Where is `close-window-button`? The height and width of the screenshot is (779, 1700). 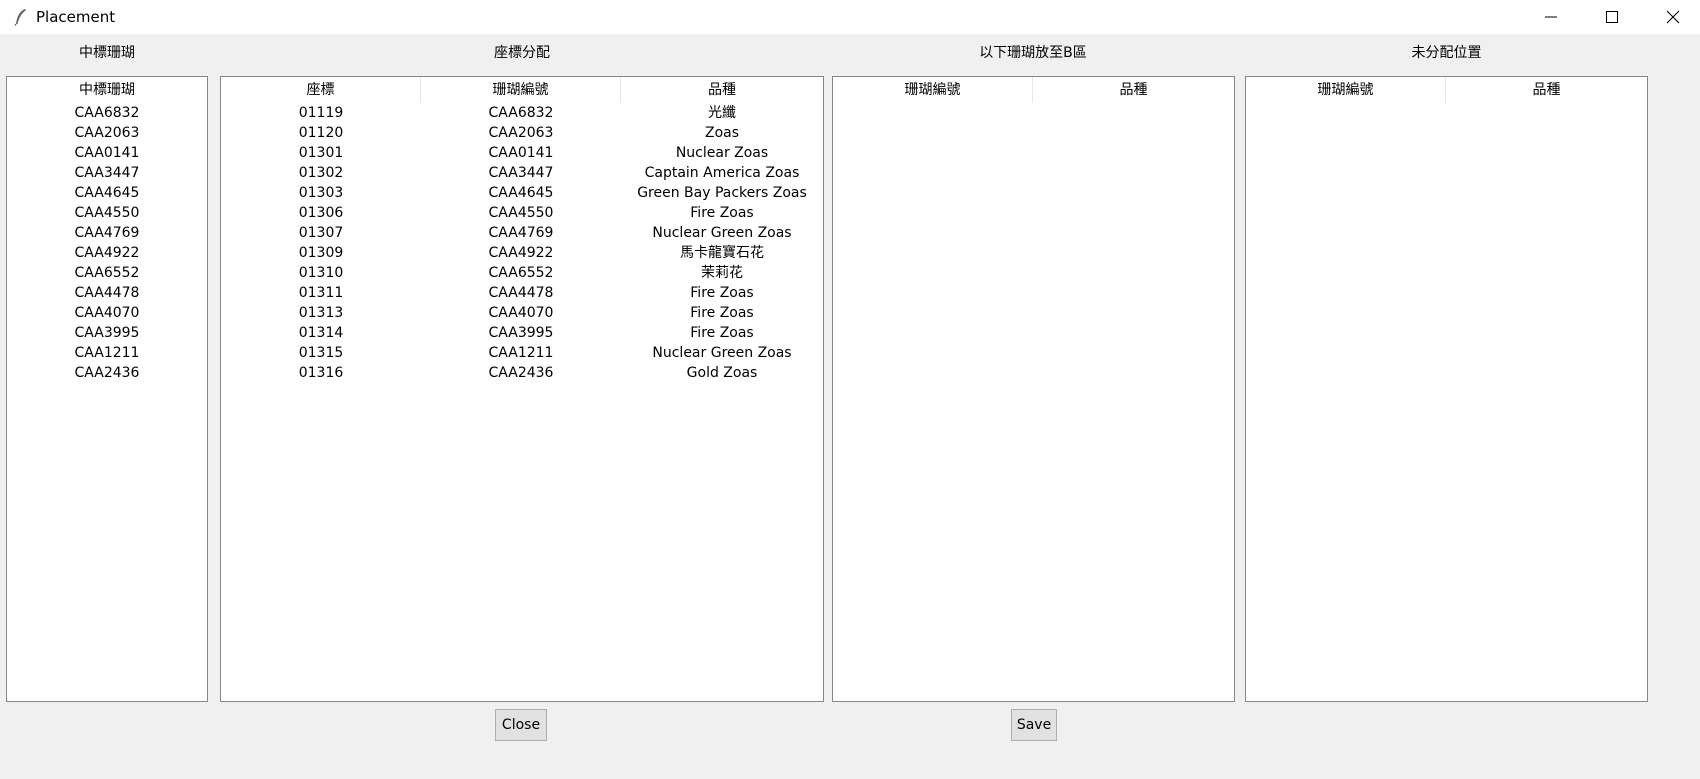 close-window-button is located at coordinates (1673, 17).